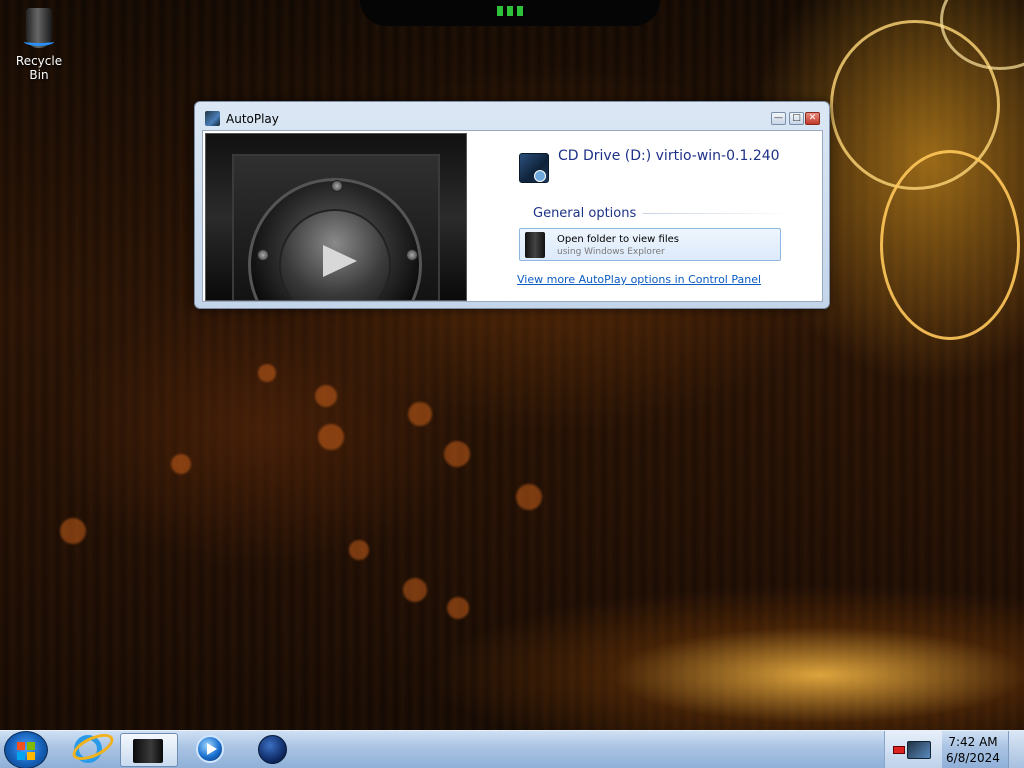  I want to click on windows-media-player-icon, so click(210, 749).